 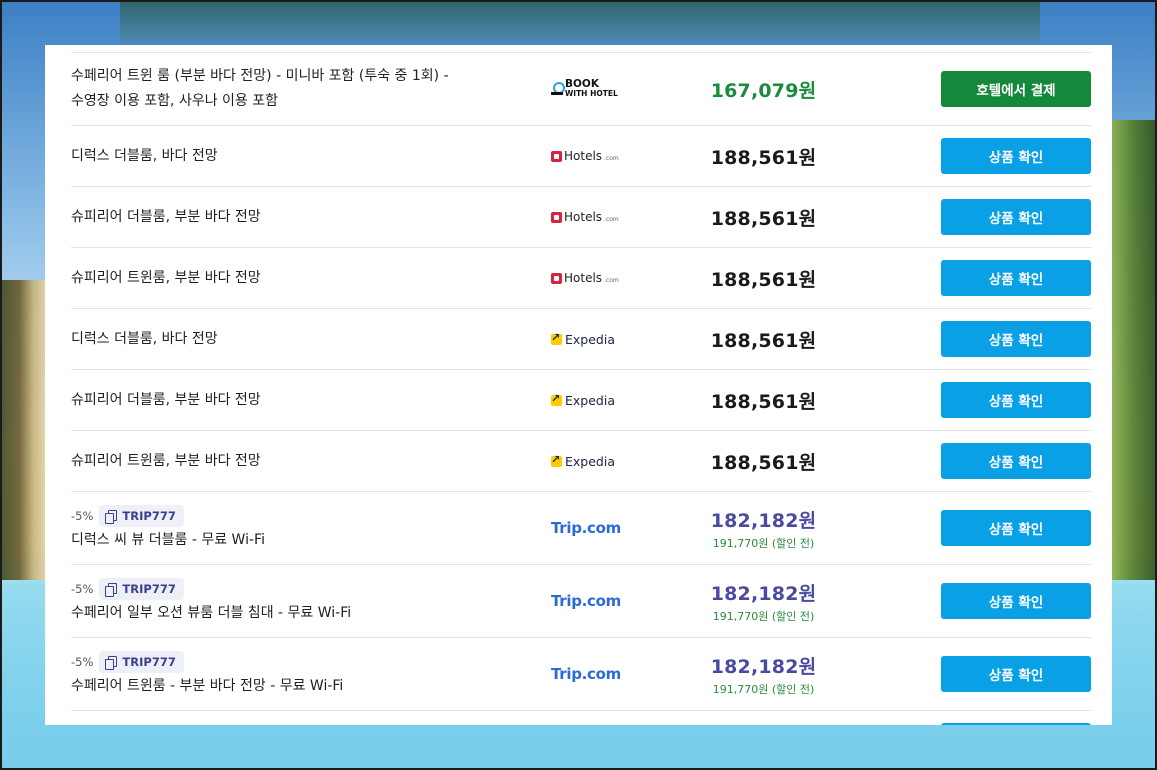 What do you see at coordinates (168, 540) in the screenshot?
I see `room-name: 디럭스 씨 뷰 더블룸 - 무료 Wi-Fi` at bounding box center [168, 540].